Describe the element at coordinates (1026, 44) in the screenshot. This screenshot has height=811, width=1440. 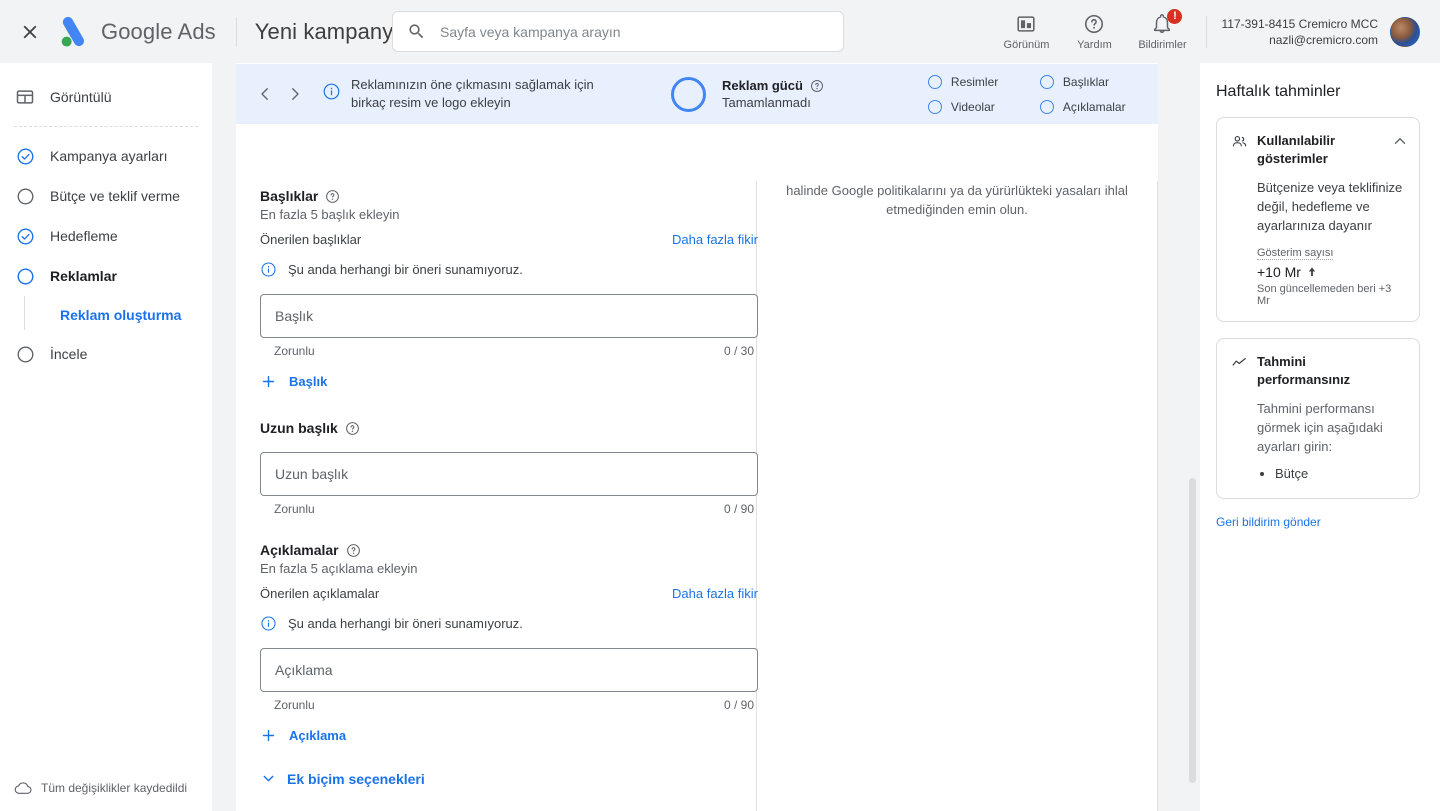
I see `appearance-label: Görünüm` at that location.